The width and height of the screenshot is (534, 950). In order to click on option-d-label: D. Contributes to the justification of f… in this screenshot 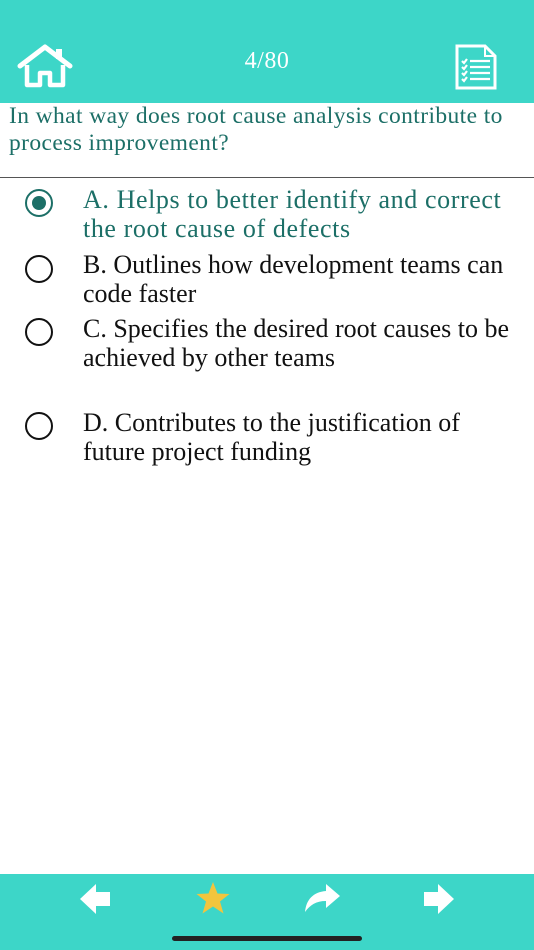, I will do `click(271, 437)`.